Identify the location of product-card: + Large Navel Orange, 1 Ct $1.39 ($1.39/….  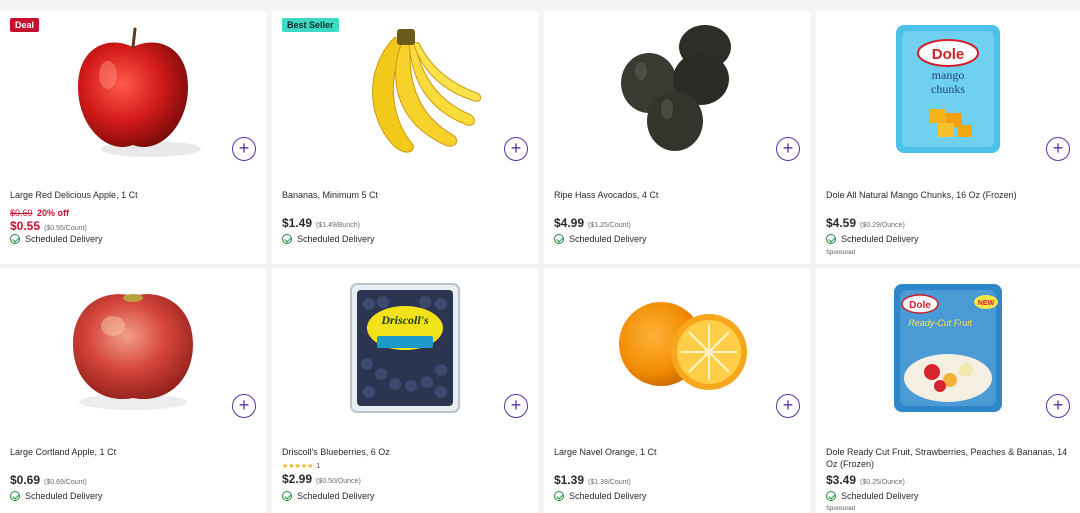
(677, 390).